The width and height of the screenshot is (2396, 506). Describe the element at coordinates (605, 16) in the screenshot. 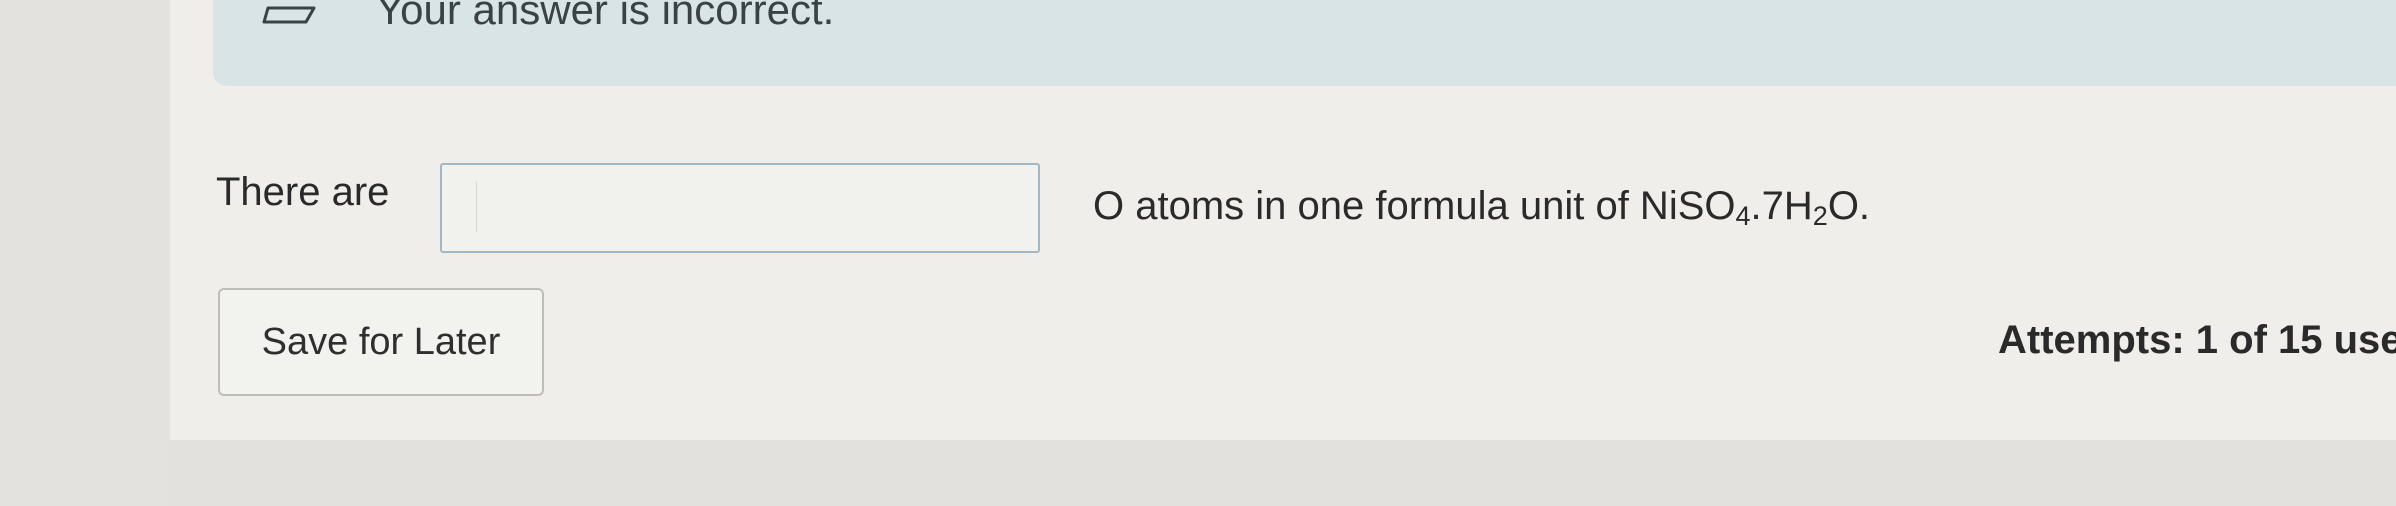

I see `feedback-message: Your answer is incorrect.` at that location.